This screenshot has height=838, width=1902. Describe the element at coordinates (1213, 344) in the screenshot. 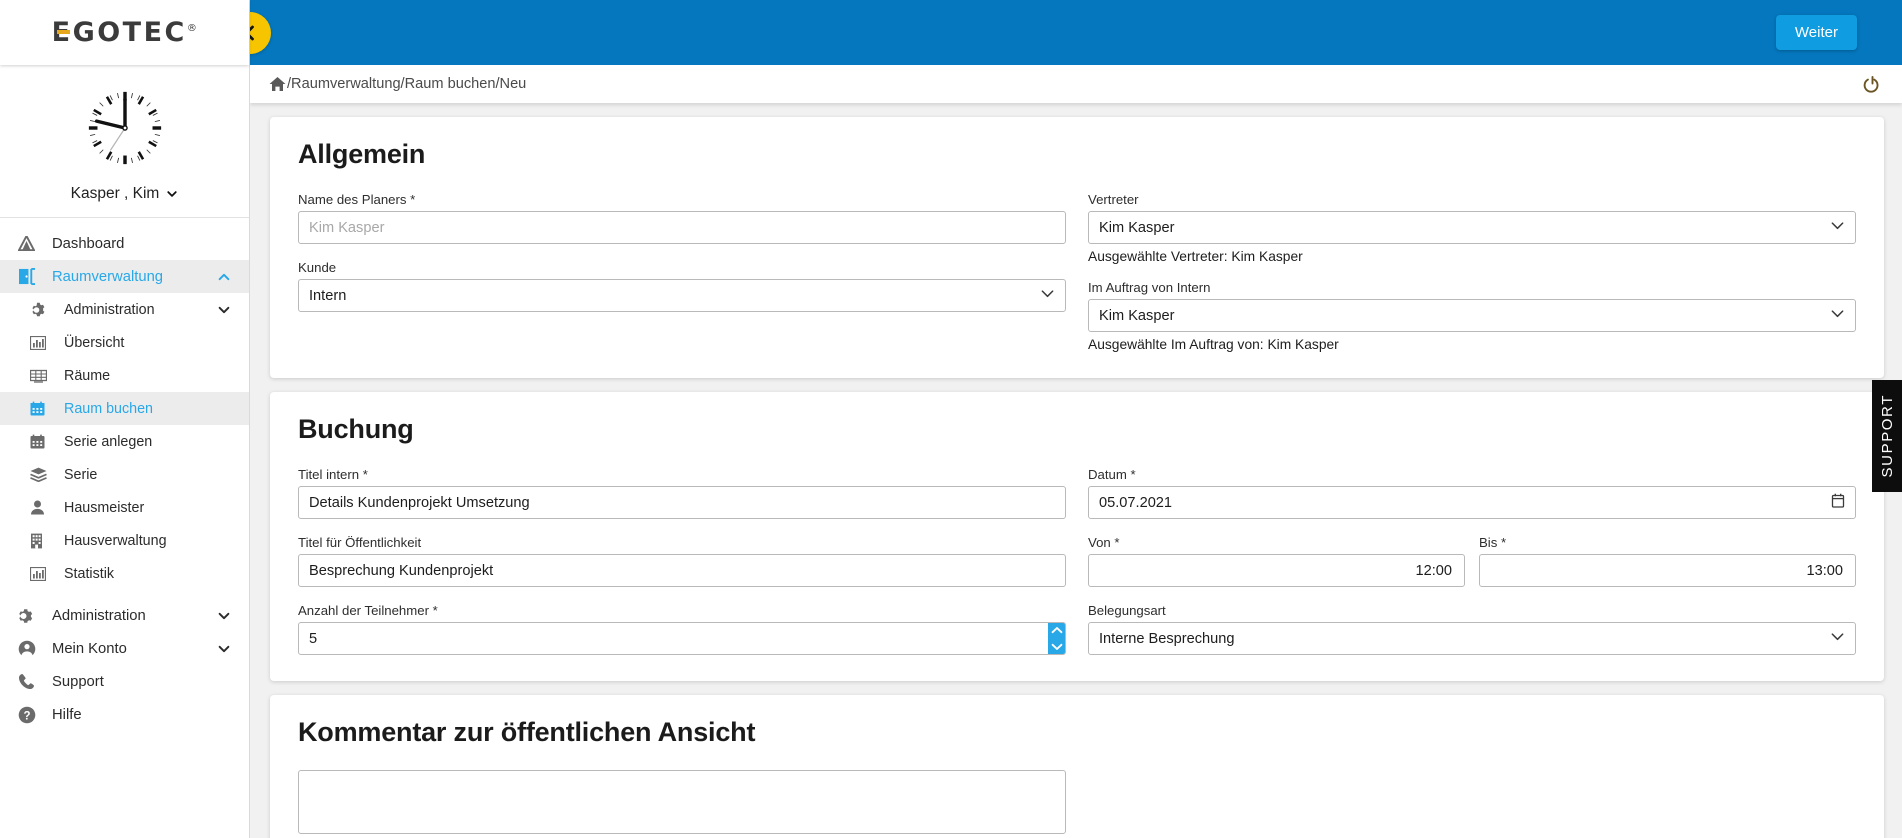

I see `im-auftrag-von-hint: Ausgewählte Im Auftrag von: Kim Kasper` at that location.